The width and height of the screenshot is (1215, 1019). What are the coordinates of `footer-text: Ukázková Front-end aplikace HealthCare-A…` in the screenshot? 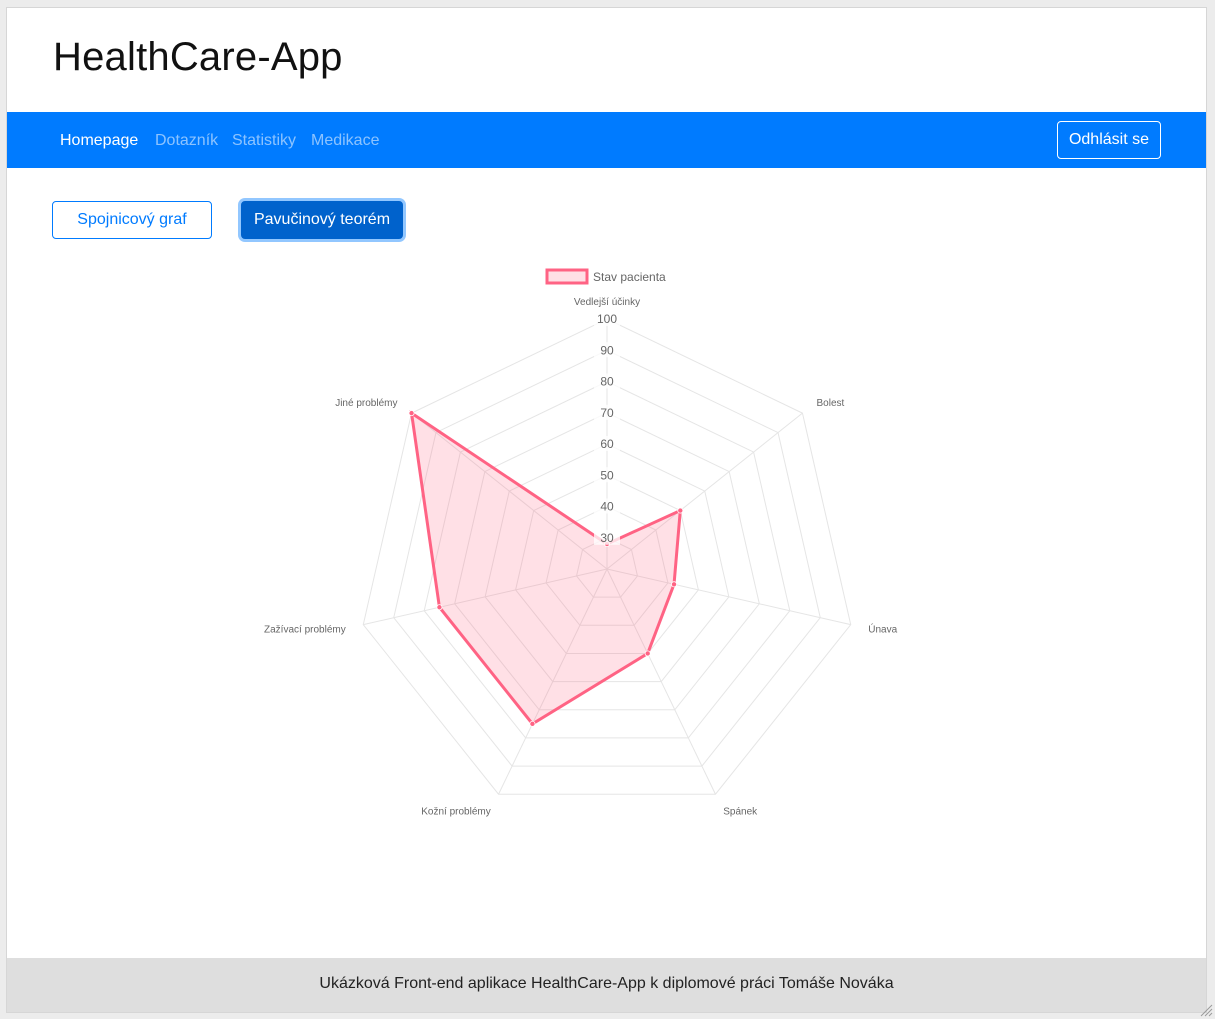 It's located at (606, 983).